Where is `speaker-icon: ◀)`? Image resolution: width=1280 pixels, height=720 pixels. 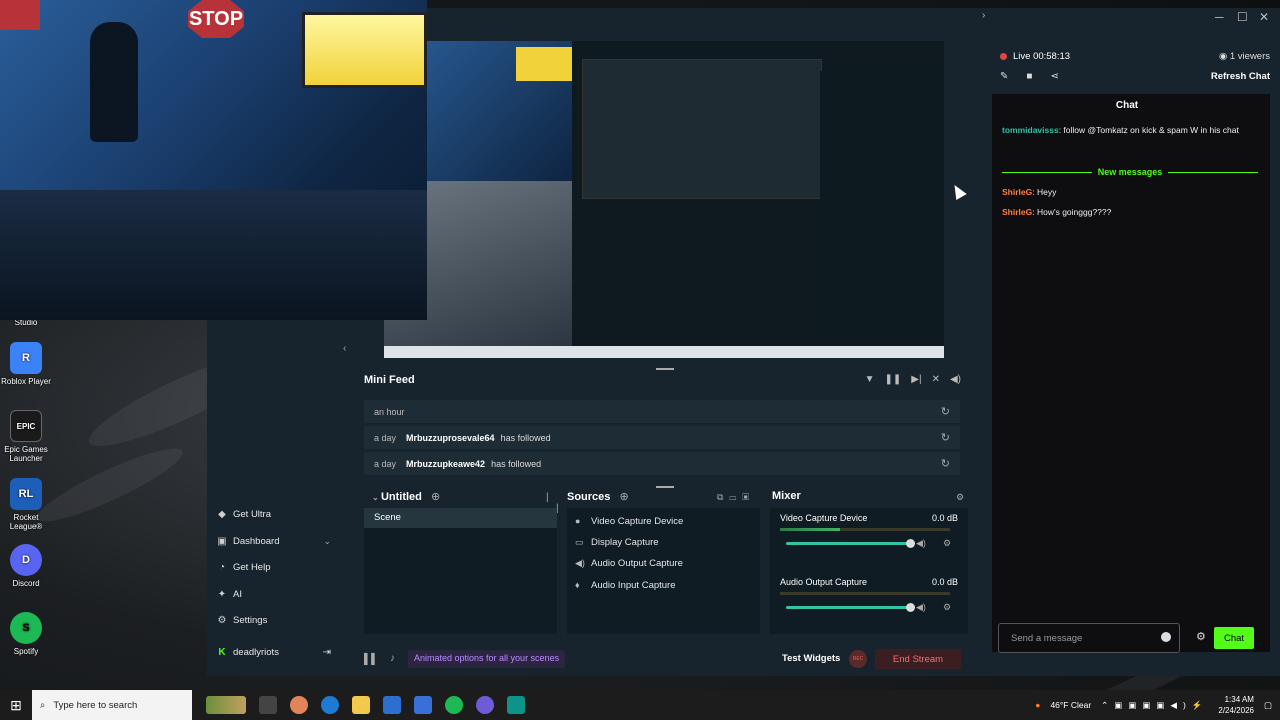 speaker-icon: ◀) is located at coordinates (580, 562).